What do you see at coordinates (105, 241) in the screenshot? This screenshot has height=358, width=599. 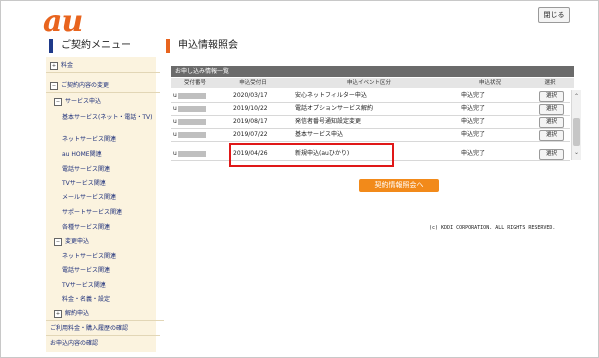 I see `sidebar-item-change-apply: − 変更申込` at bounding box center [105, 241].